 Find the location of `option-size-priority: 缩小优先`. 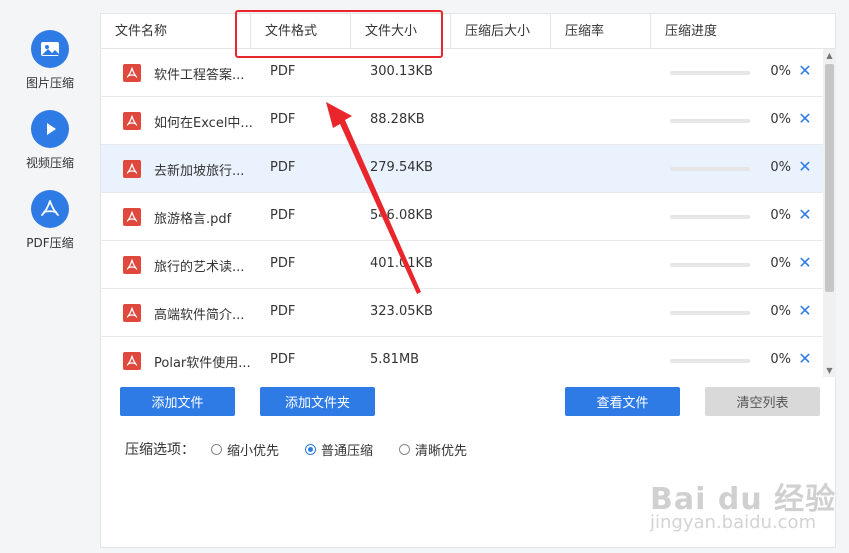

option-size-priority: 缩小优先 is located at coordinates (245, 449).